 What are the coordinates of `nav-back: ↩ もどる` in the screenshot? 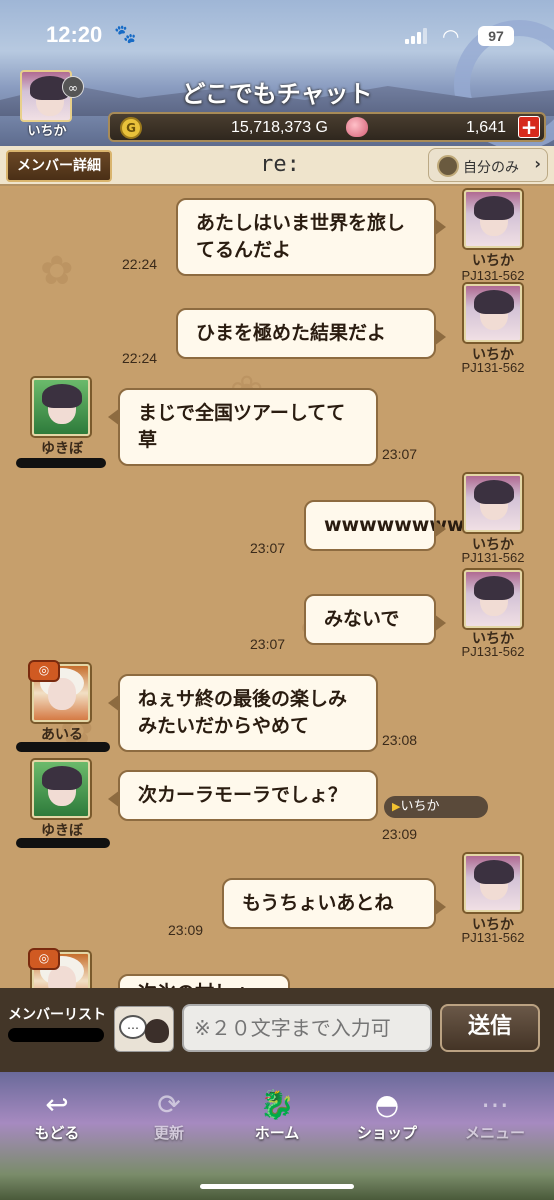 It's located at (57, 1115).